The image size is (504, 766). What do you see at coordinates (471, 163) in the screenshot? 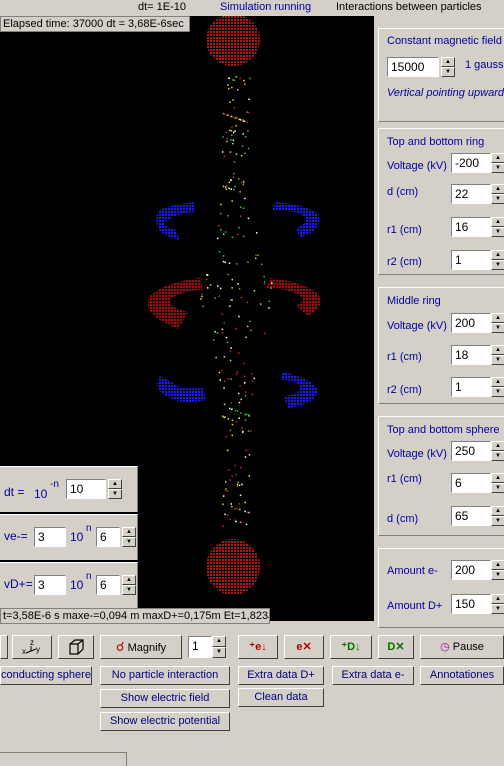
I see `tbr-voltage-input: -200` at bounding box center [471, 163].